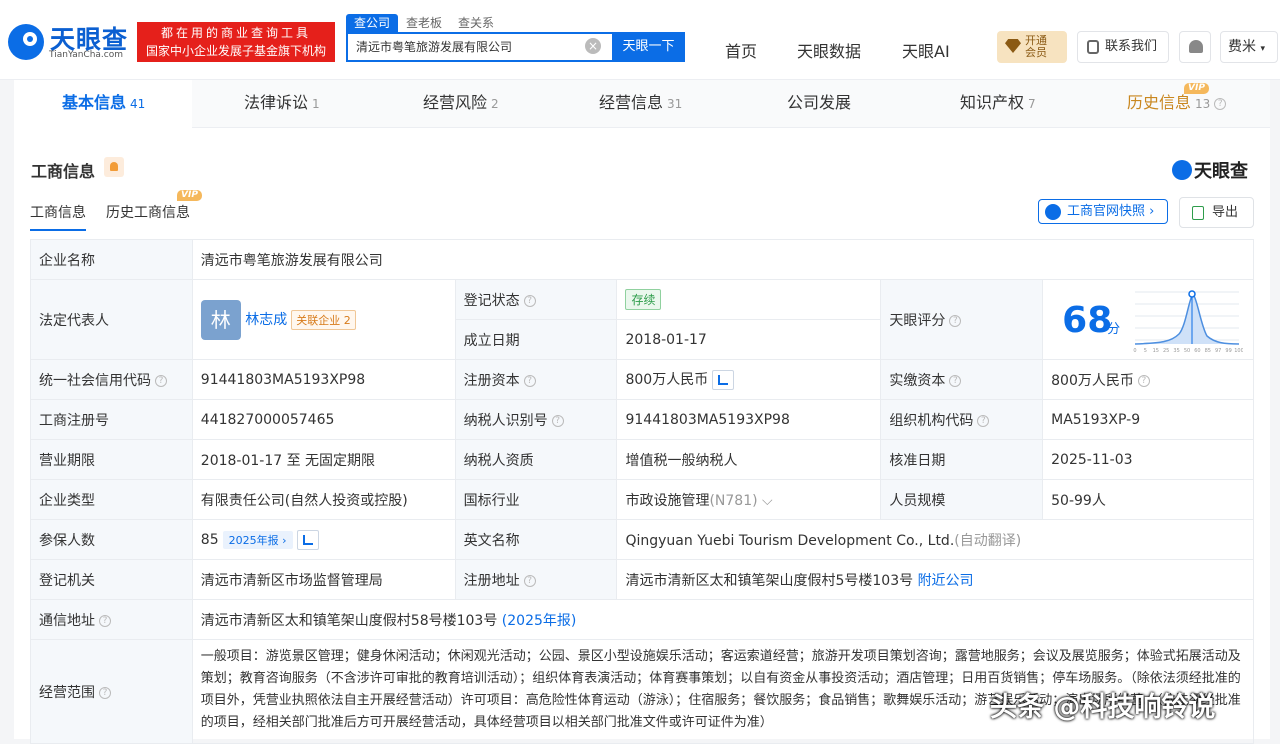  Describe the element at coordinates (111, 319) in the screenshot. I see `label-legal-rep: 法定代表人` at that location.